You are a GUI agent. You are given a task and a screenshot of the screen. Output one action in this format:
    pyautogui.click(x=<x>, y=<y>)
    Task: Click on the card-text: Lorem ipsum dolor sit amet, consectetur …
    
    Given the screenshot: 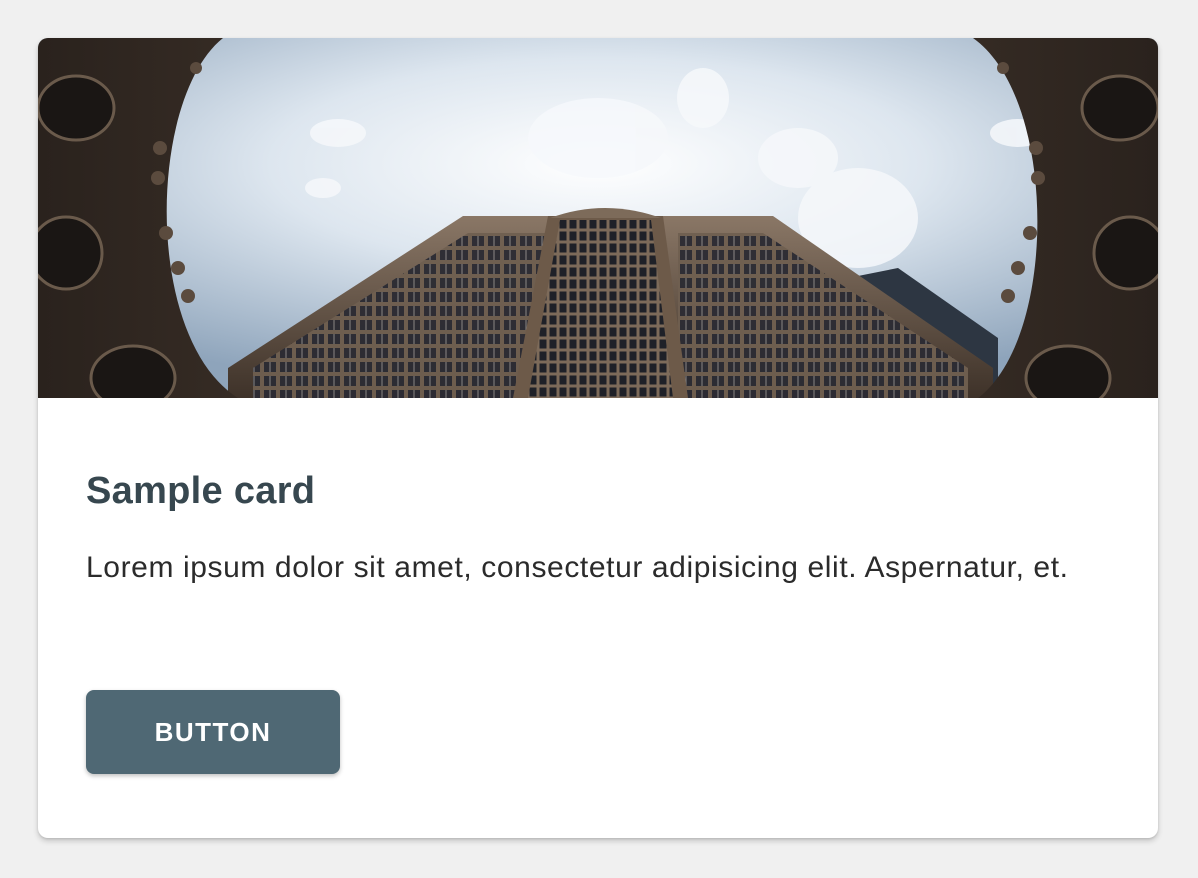 What is the action you would take?
    pyautogui.click(x=577, y=567)
    